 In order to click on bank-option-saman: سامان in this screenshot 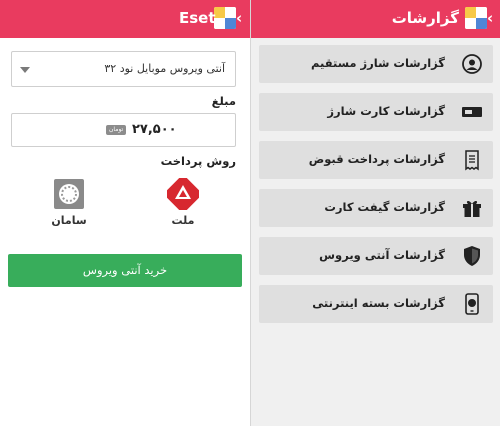, I will do `click(69, 202)`.